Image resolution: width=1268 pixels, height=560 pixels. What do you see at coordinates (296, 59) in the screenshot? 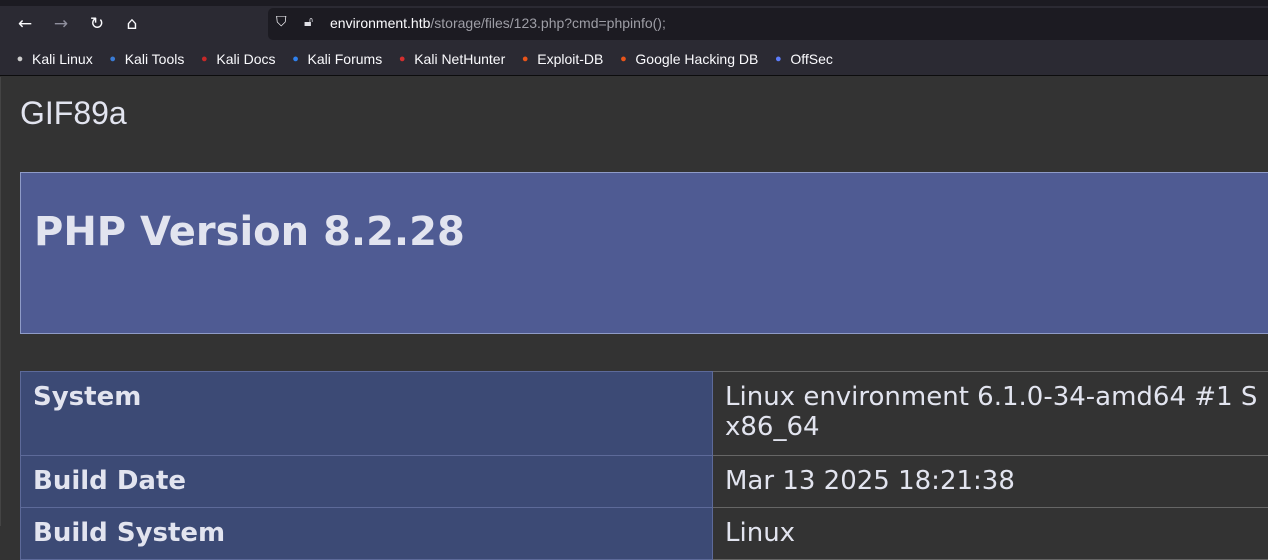
I see `kali-forums-icon: ●` at bounding box center [296, 59].